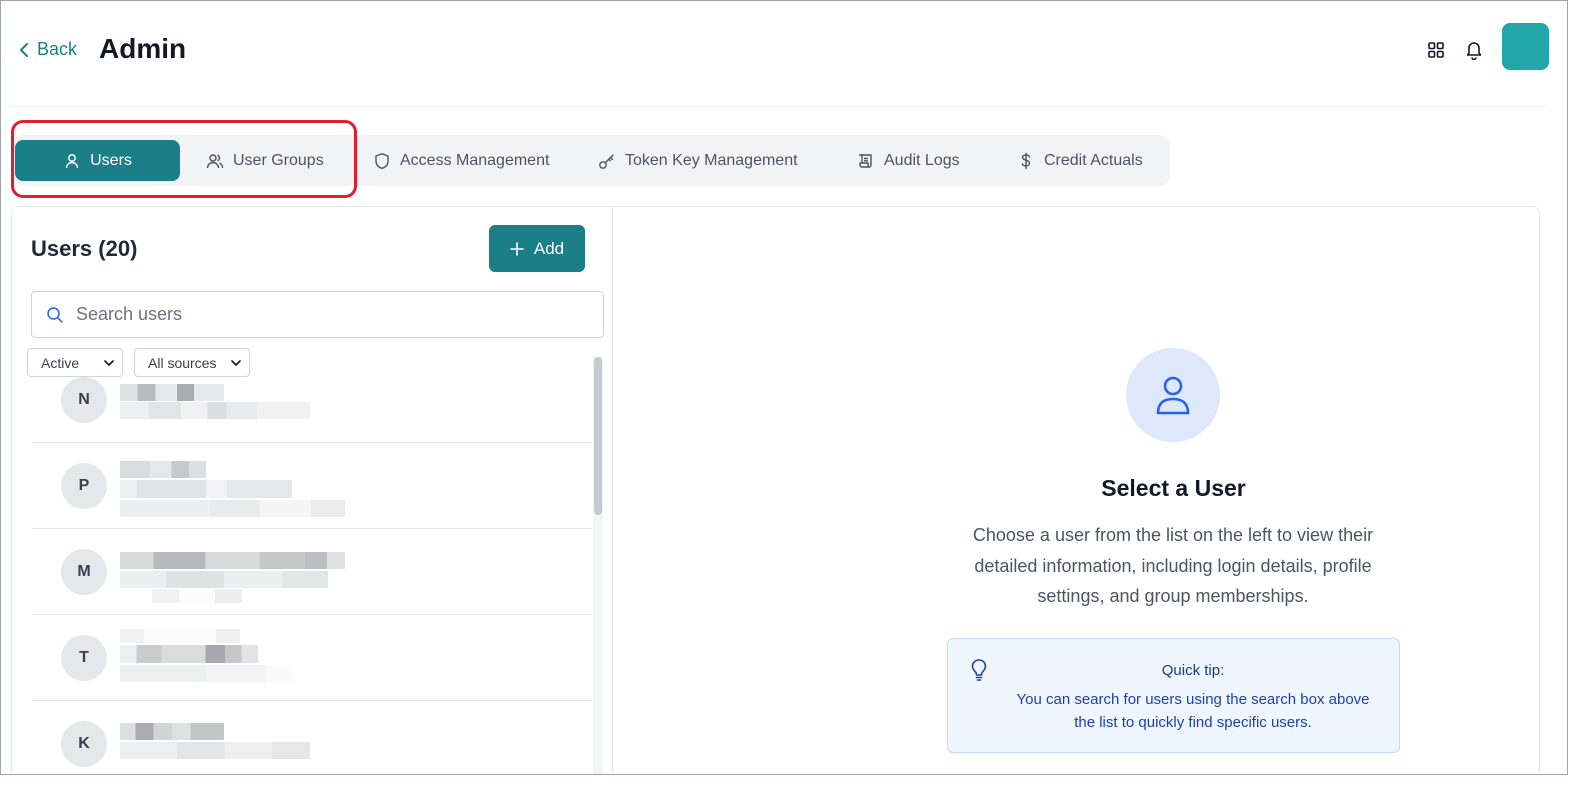 The image size is (1596, 789). I want to click on user-row: M, so click(312, 572).